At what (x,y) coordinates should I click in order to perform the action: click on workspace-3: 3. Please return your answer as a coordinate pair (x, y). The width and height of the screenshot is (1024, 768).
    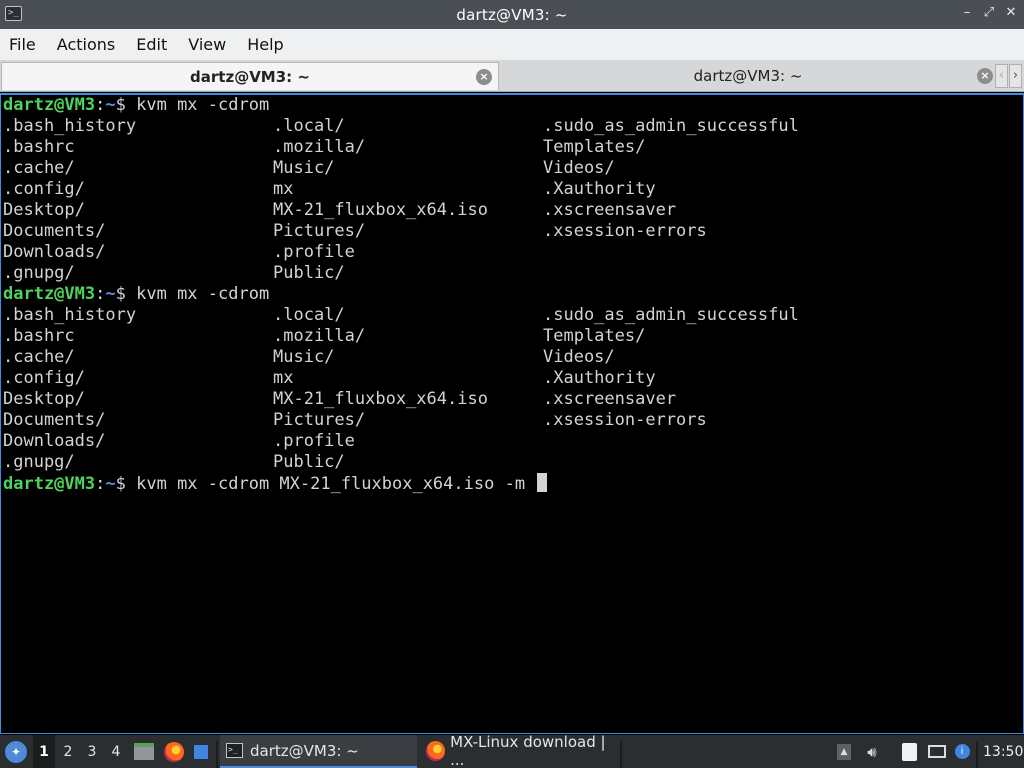
    Looking at the image, I should click on (92, 751).